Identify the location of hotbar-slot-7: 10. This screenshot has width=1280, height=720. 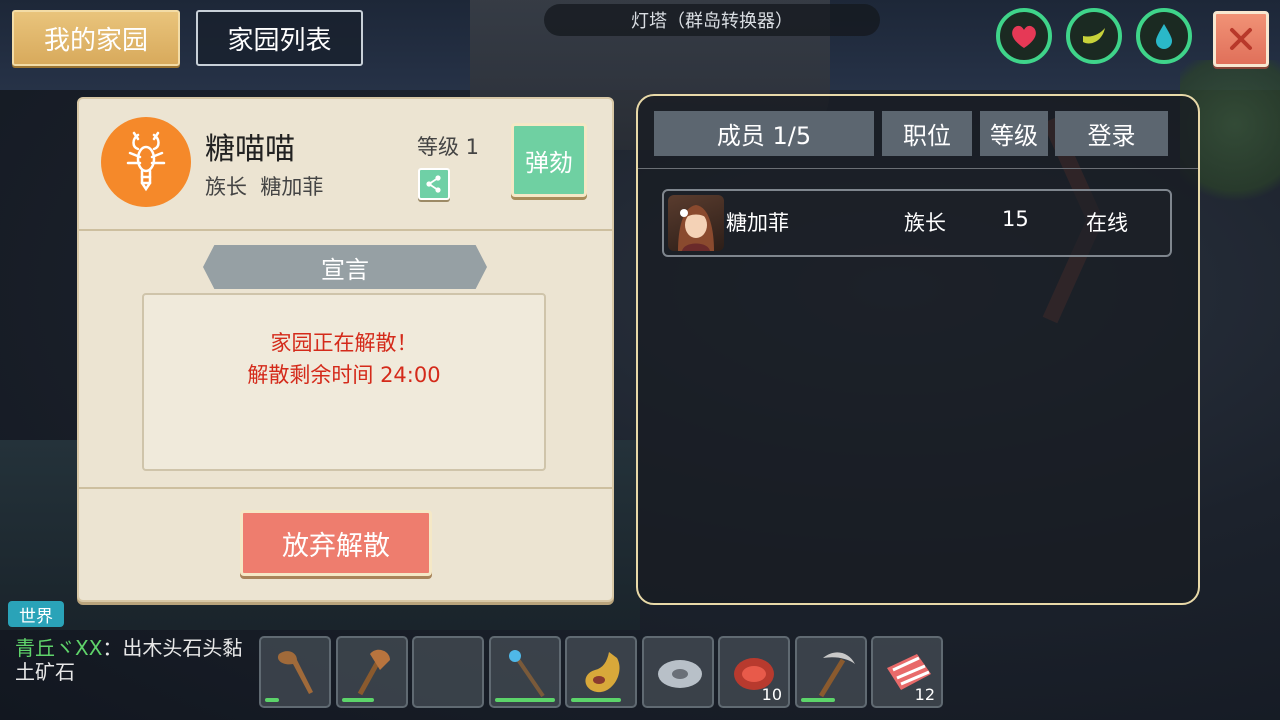
(754, 672).